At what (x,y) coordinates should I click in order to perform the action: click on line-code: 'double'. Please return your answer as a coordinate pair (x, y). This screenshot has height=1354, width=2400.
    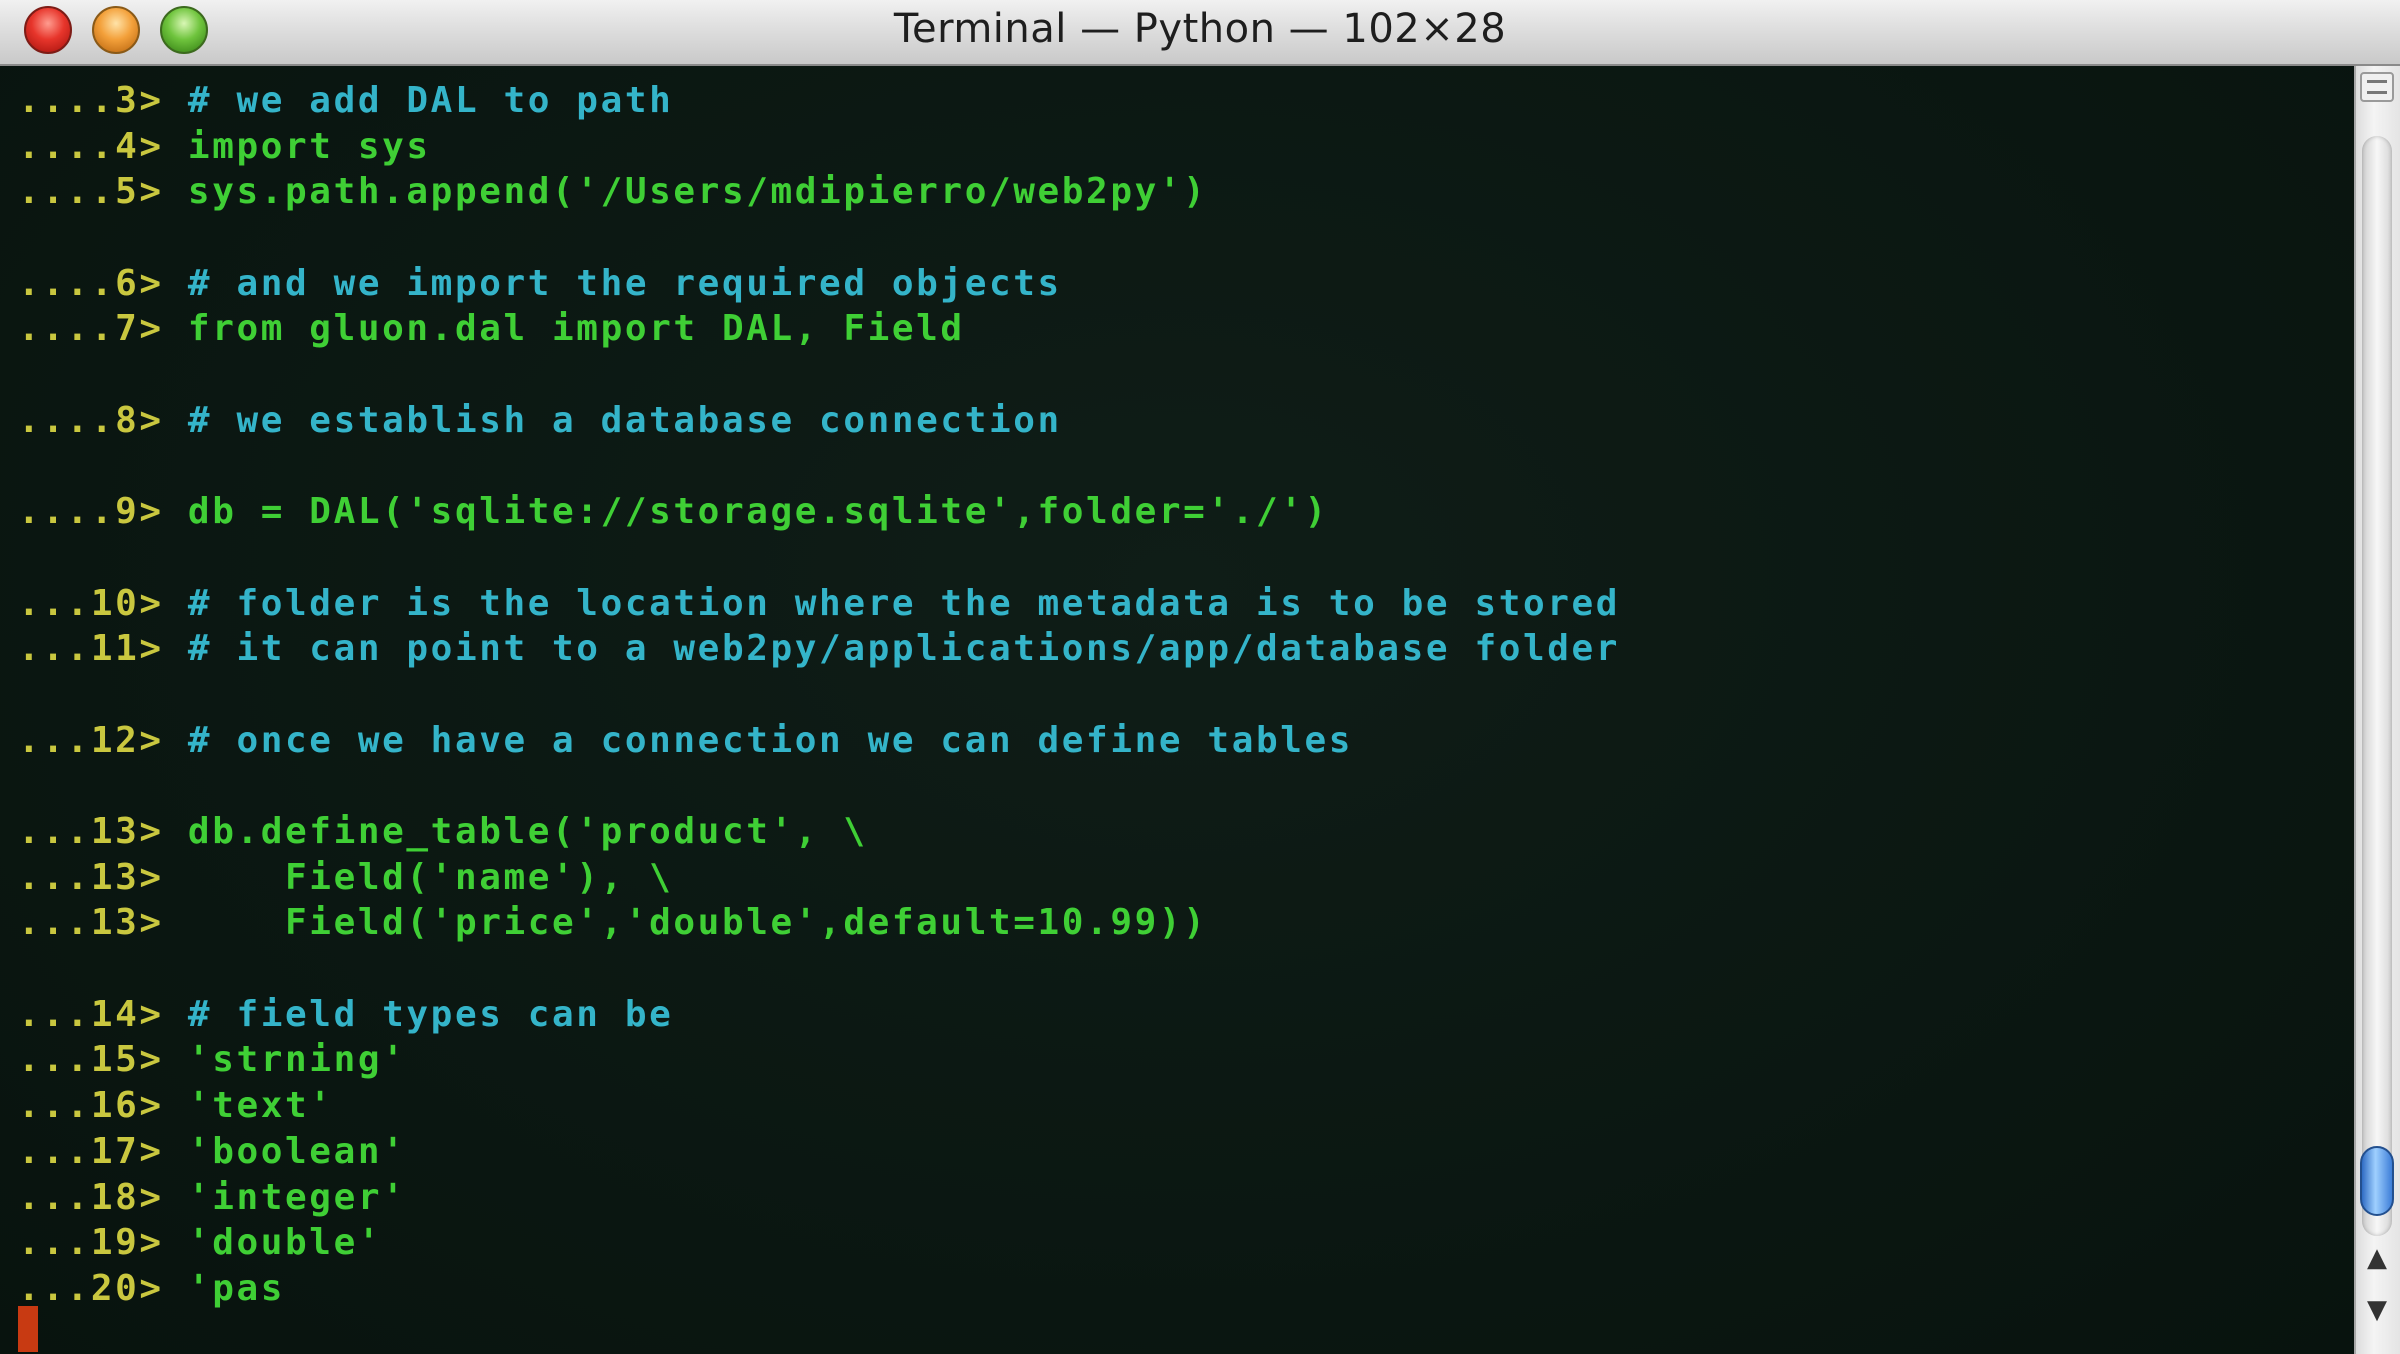
    Looking at the image, I should click on (273, 1243).